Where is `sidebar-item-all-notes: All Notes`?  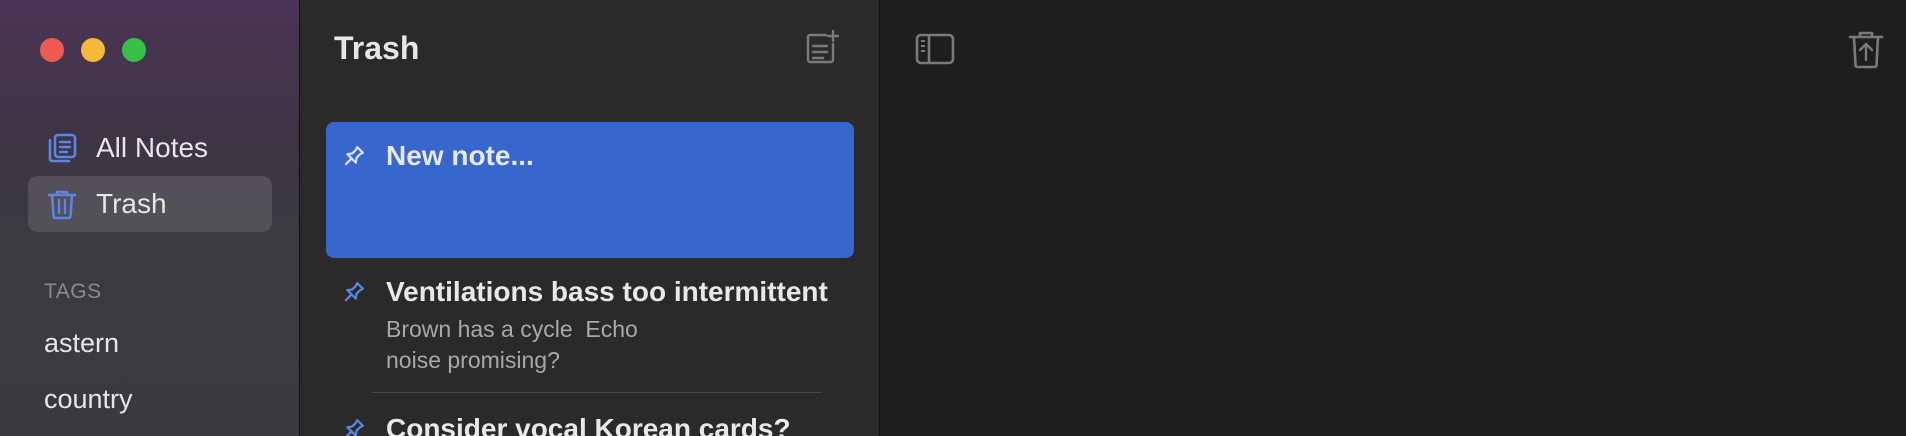
sidebar-item-all-notes: All Notes is located at coordinates (150, 148).